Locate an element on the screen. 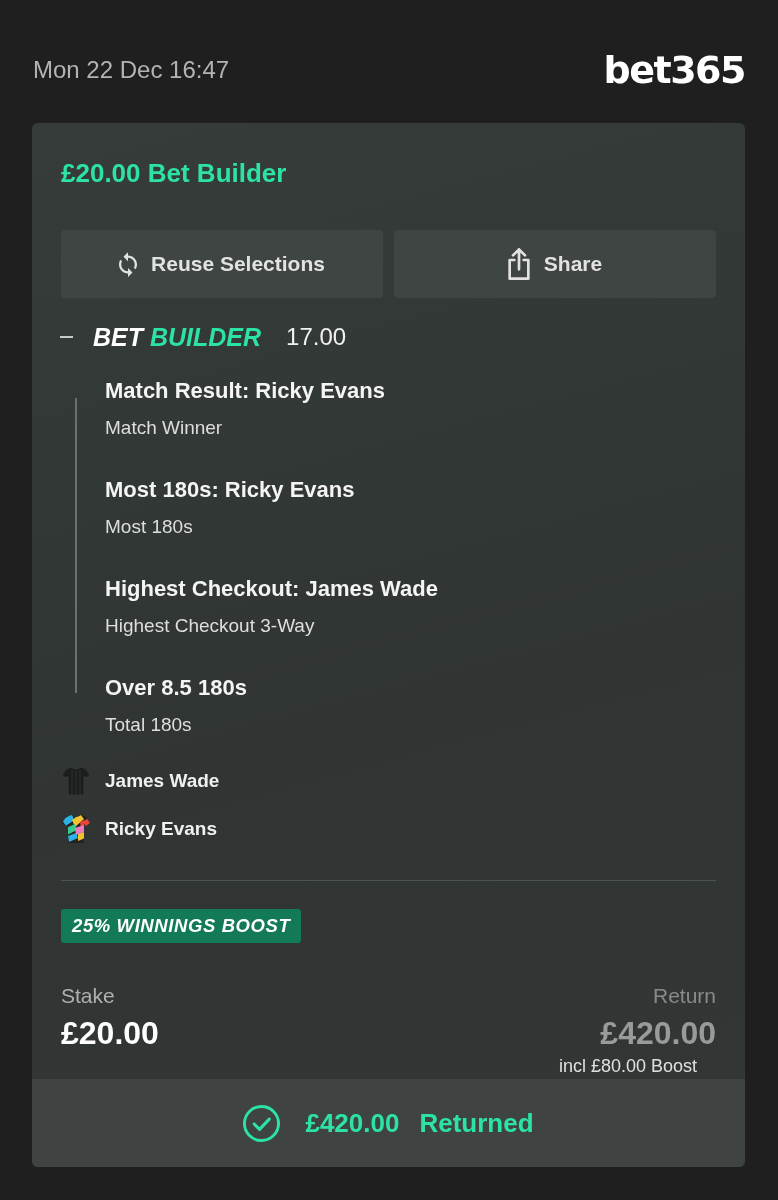  reuse-selections-button: Reuse Selections is located at coordinates (222, 264).